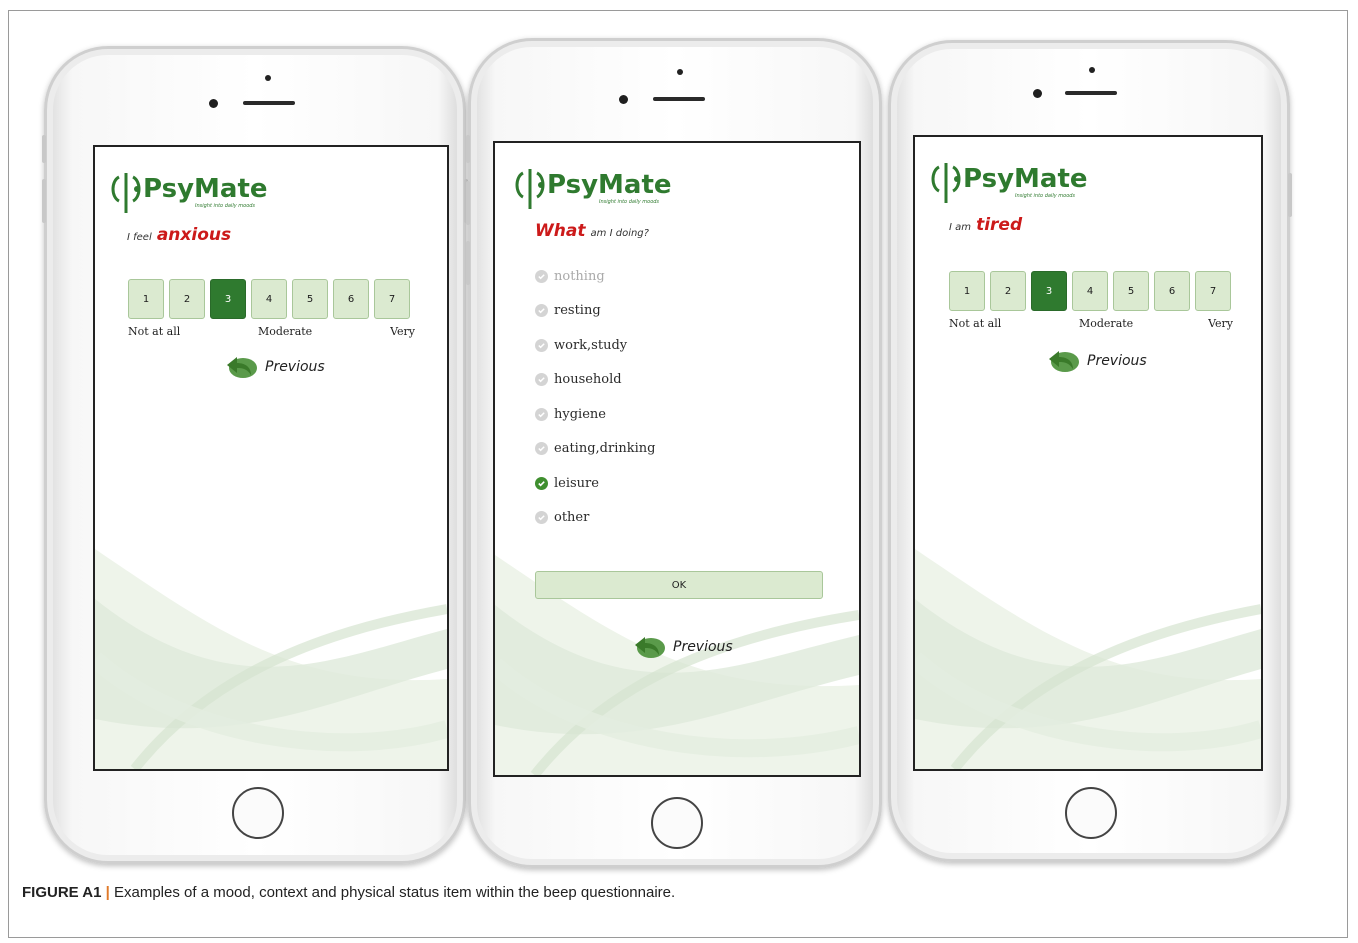 The width and height of the screenshot is (1358, 943). Describe the element at coordinates (580, 414) in the screenshot. I see `option-label: hygiene` at that location.